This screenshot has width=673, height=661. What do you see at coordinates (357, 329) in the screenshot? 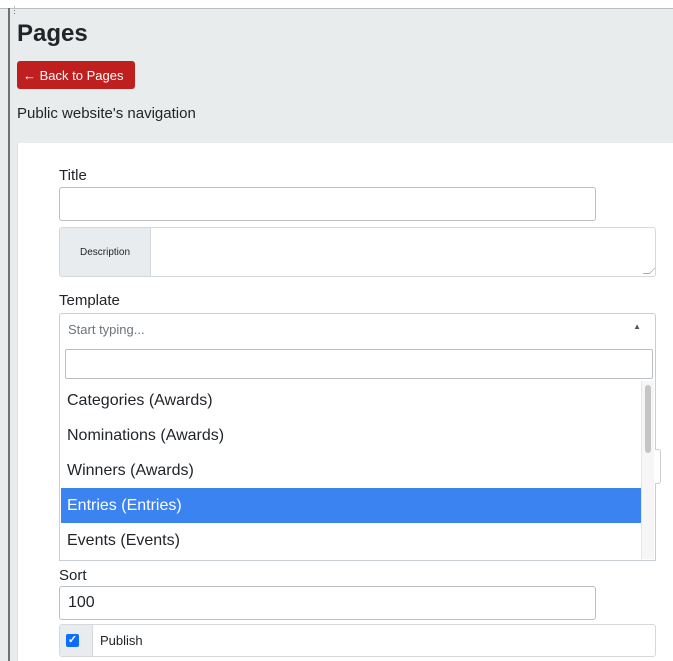
I see `template-select: Start typing... ▲` at bounding box center [357, 329].